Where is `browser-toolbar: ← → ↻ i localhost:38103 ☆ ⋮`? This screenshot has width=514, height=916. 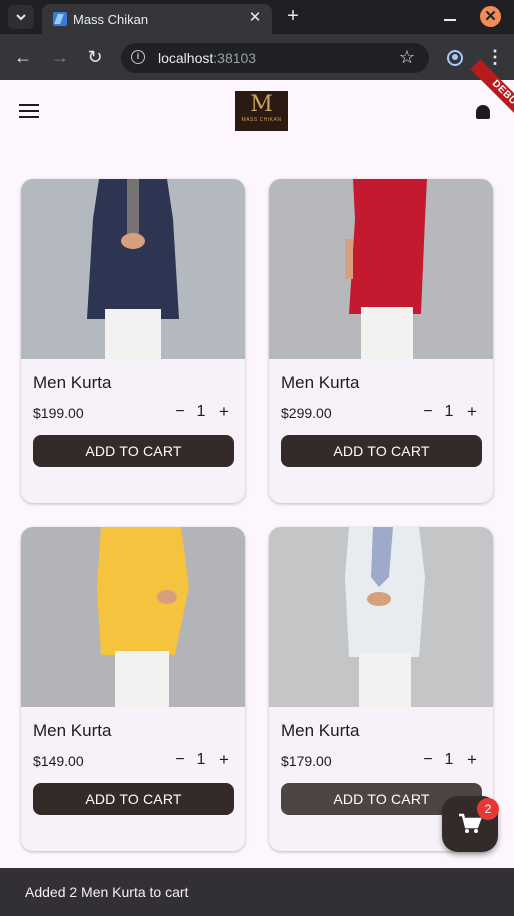 browser-toolbar: ← → ↻ i localhost:38103 ☆ ⋮ is located at coordinates (257, 57).